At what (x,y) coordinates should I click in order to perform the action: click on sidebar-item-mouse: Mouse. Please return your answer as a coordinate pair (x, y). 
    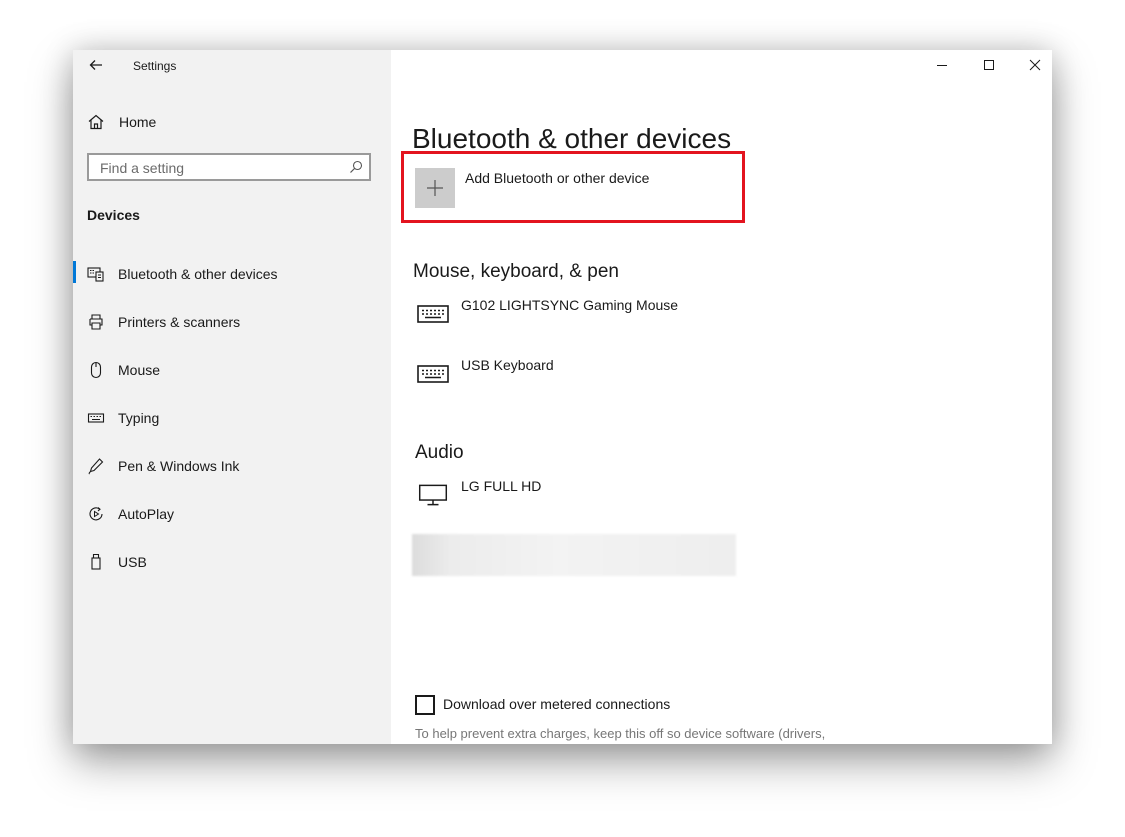
    Looking at the image, I should click on (232, 378).